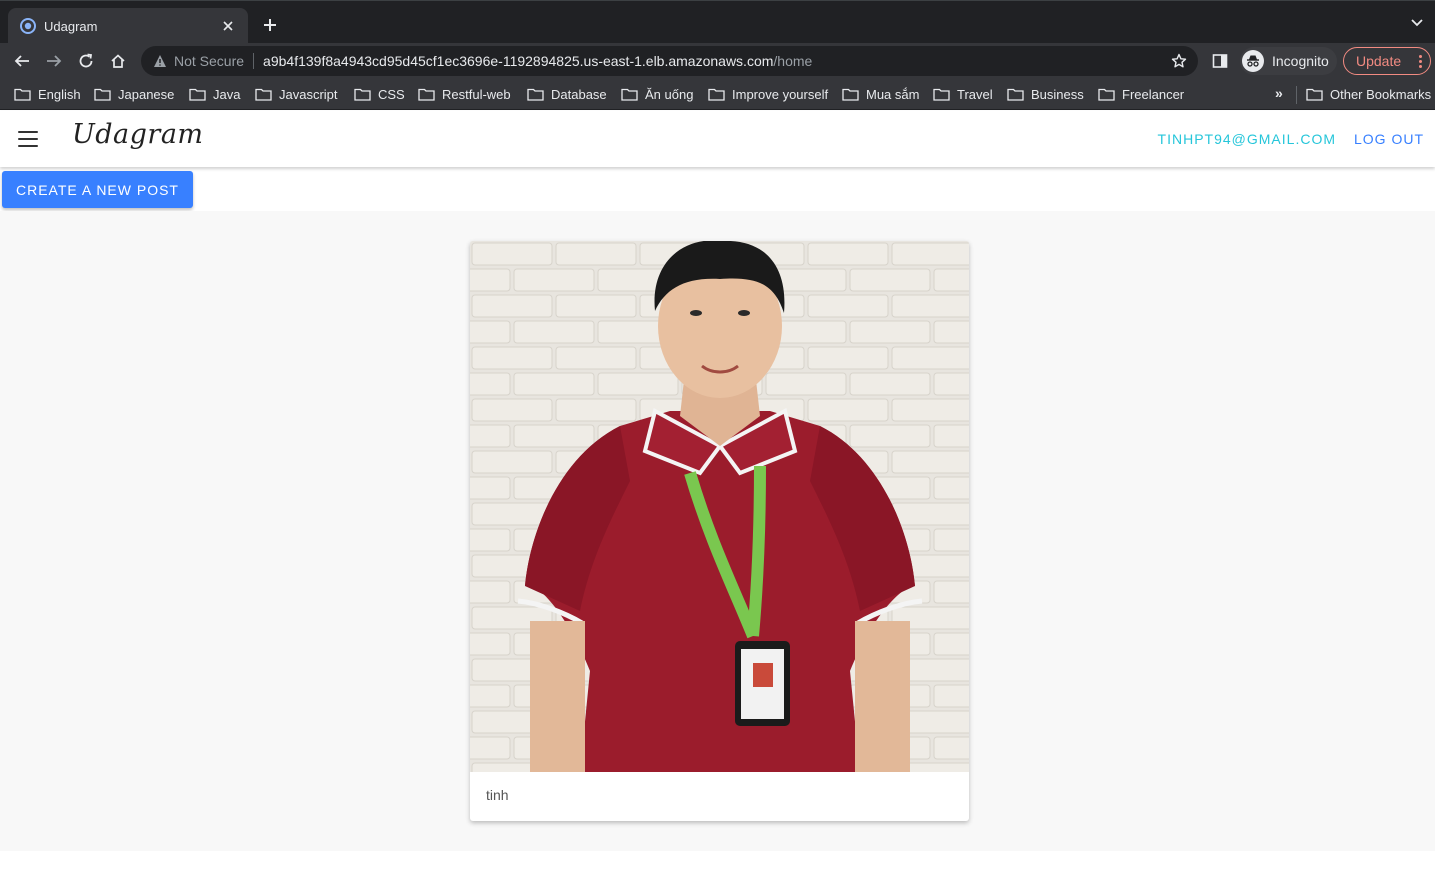 This screenshot has width=1435, height=883. Describe the element at coordinates (391, 94) in the screenshot. I see `bookmark-label: CSS` at that location.